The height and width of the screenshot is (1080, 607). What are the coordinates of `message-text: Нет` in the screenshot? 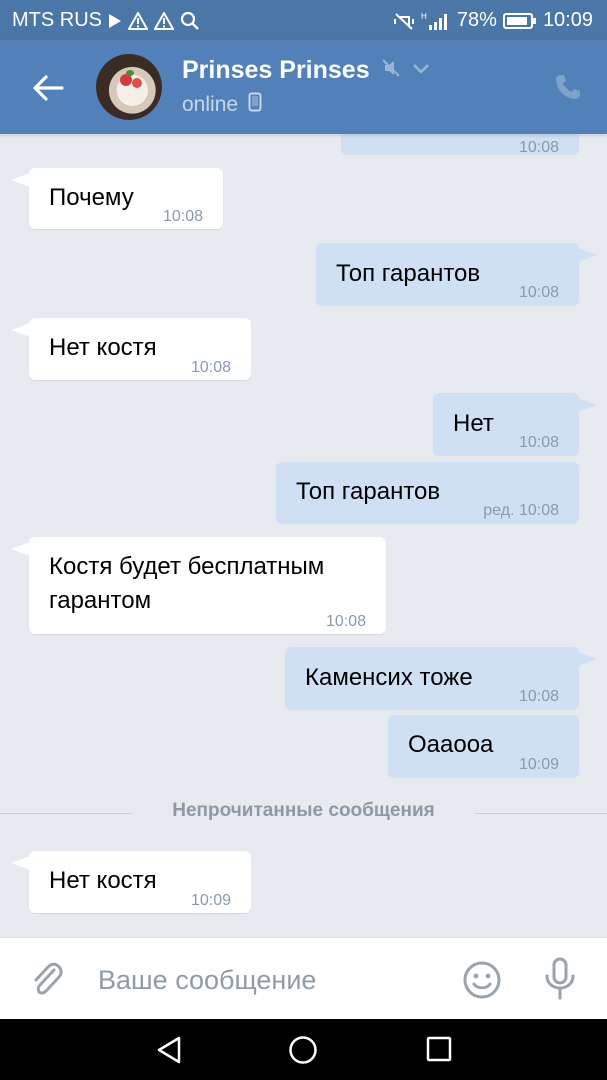 It's located at (473, 423).